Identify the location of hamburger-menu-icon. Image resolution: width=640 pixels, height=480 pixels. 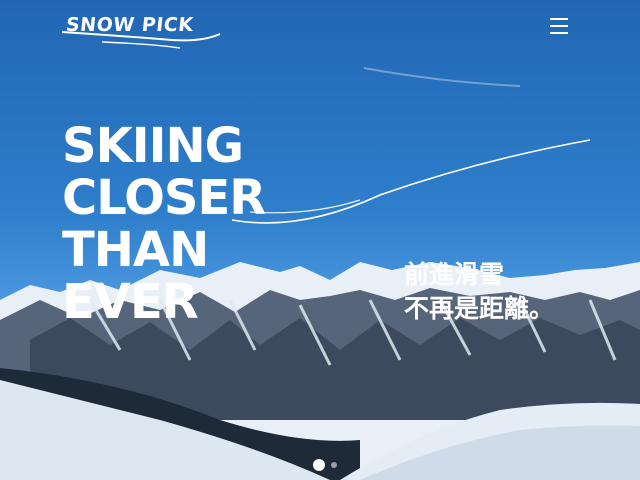
(559, 26).